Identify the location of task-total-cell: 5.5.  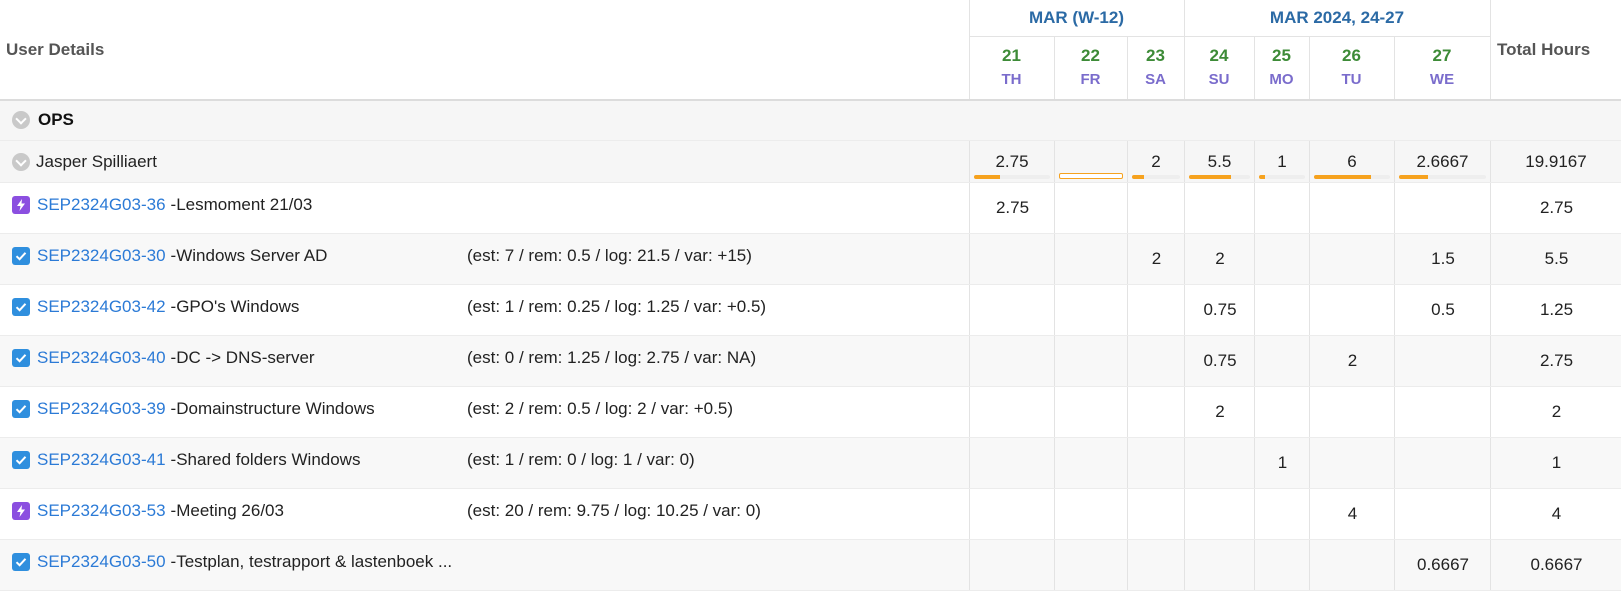
(1555, 259).